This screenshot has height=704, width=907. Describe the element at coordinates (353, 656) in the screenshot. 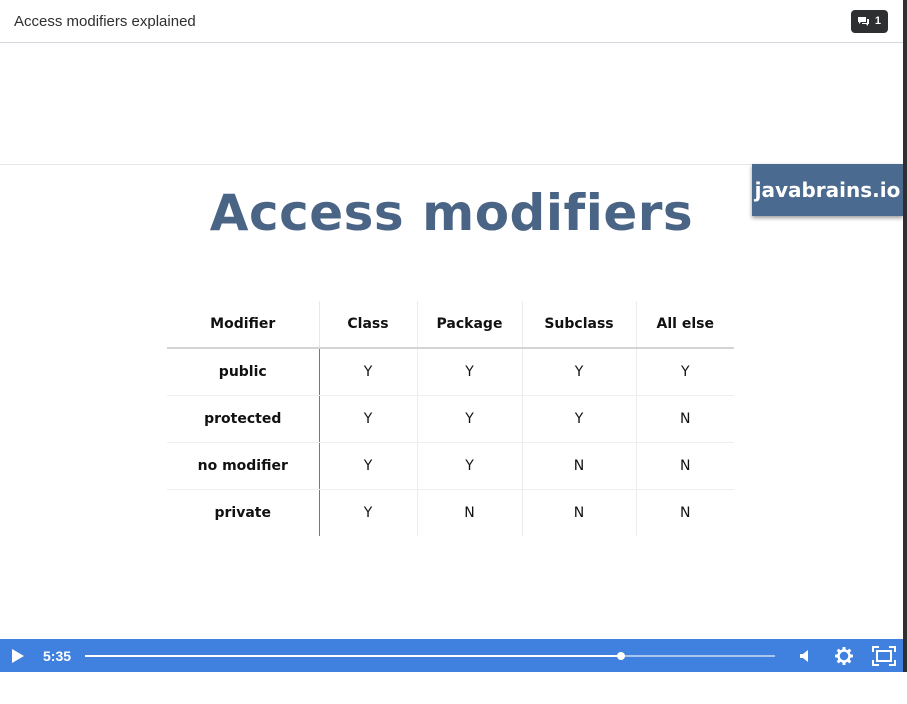

I see `progress-fill` at that location.